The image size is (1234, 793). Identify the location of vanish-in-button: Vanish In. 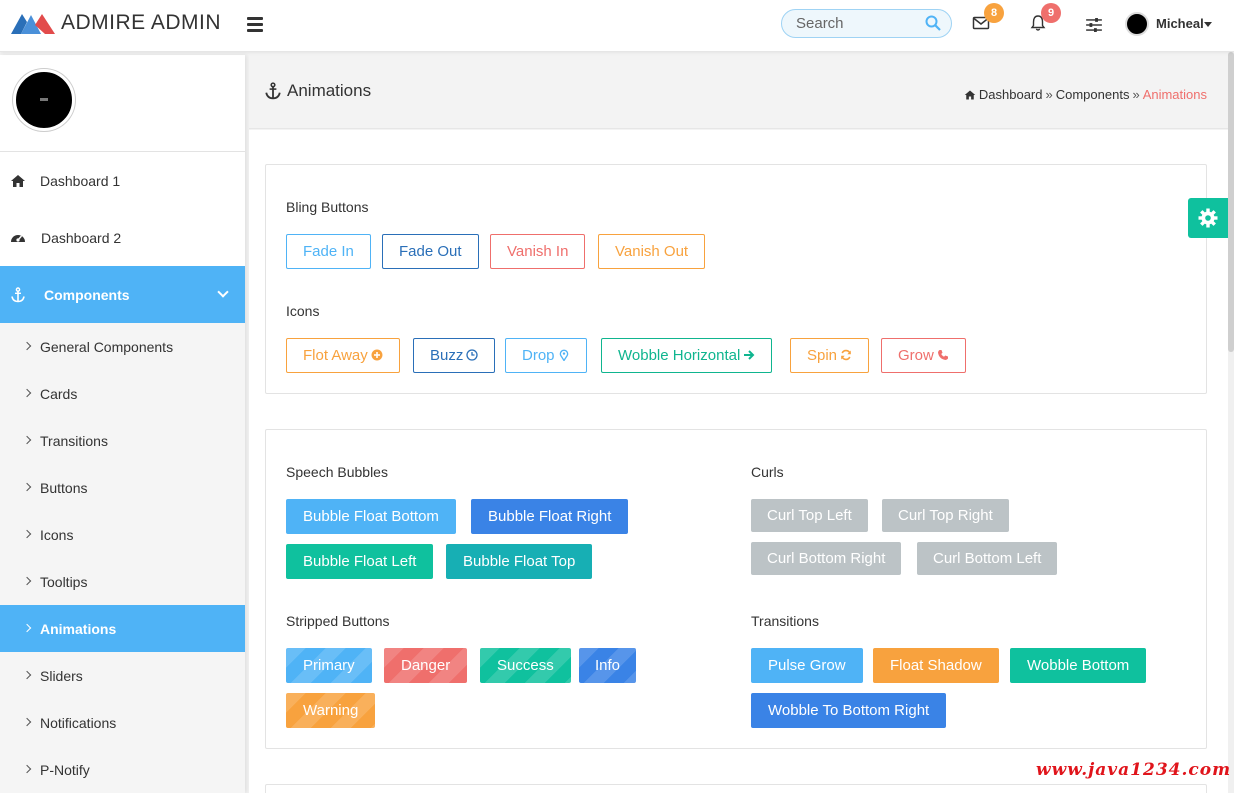
(538, 251).